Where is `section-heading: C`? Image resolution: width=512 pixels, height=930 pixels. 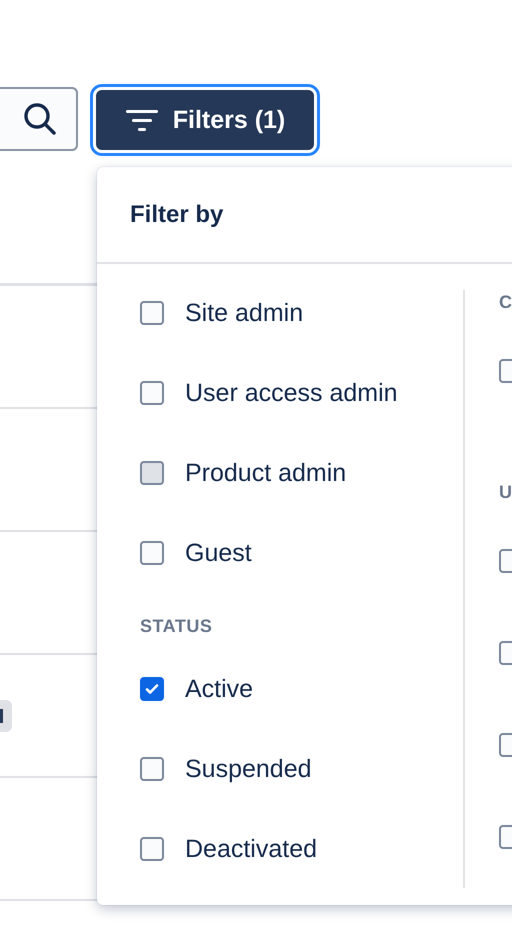 section-heading: C is located at coordinates (505, 302).